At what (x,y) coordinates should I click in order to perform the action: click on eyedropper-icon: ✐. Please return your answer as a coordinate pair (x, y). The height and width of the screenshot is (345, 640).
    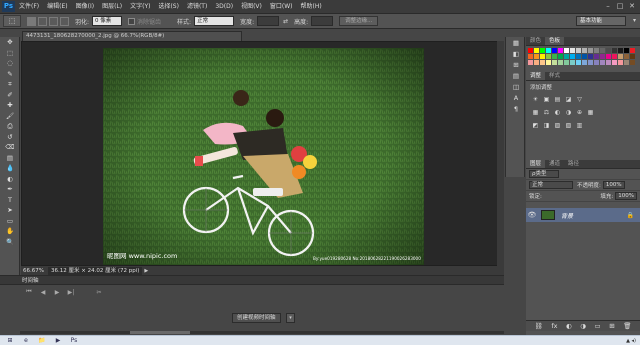
    Looking at the image, I should click on (10, 95).